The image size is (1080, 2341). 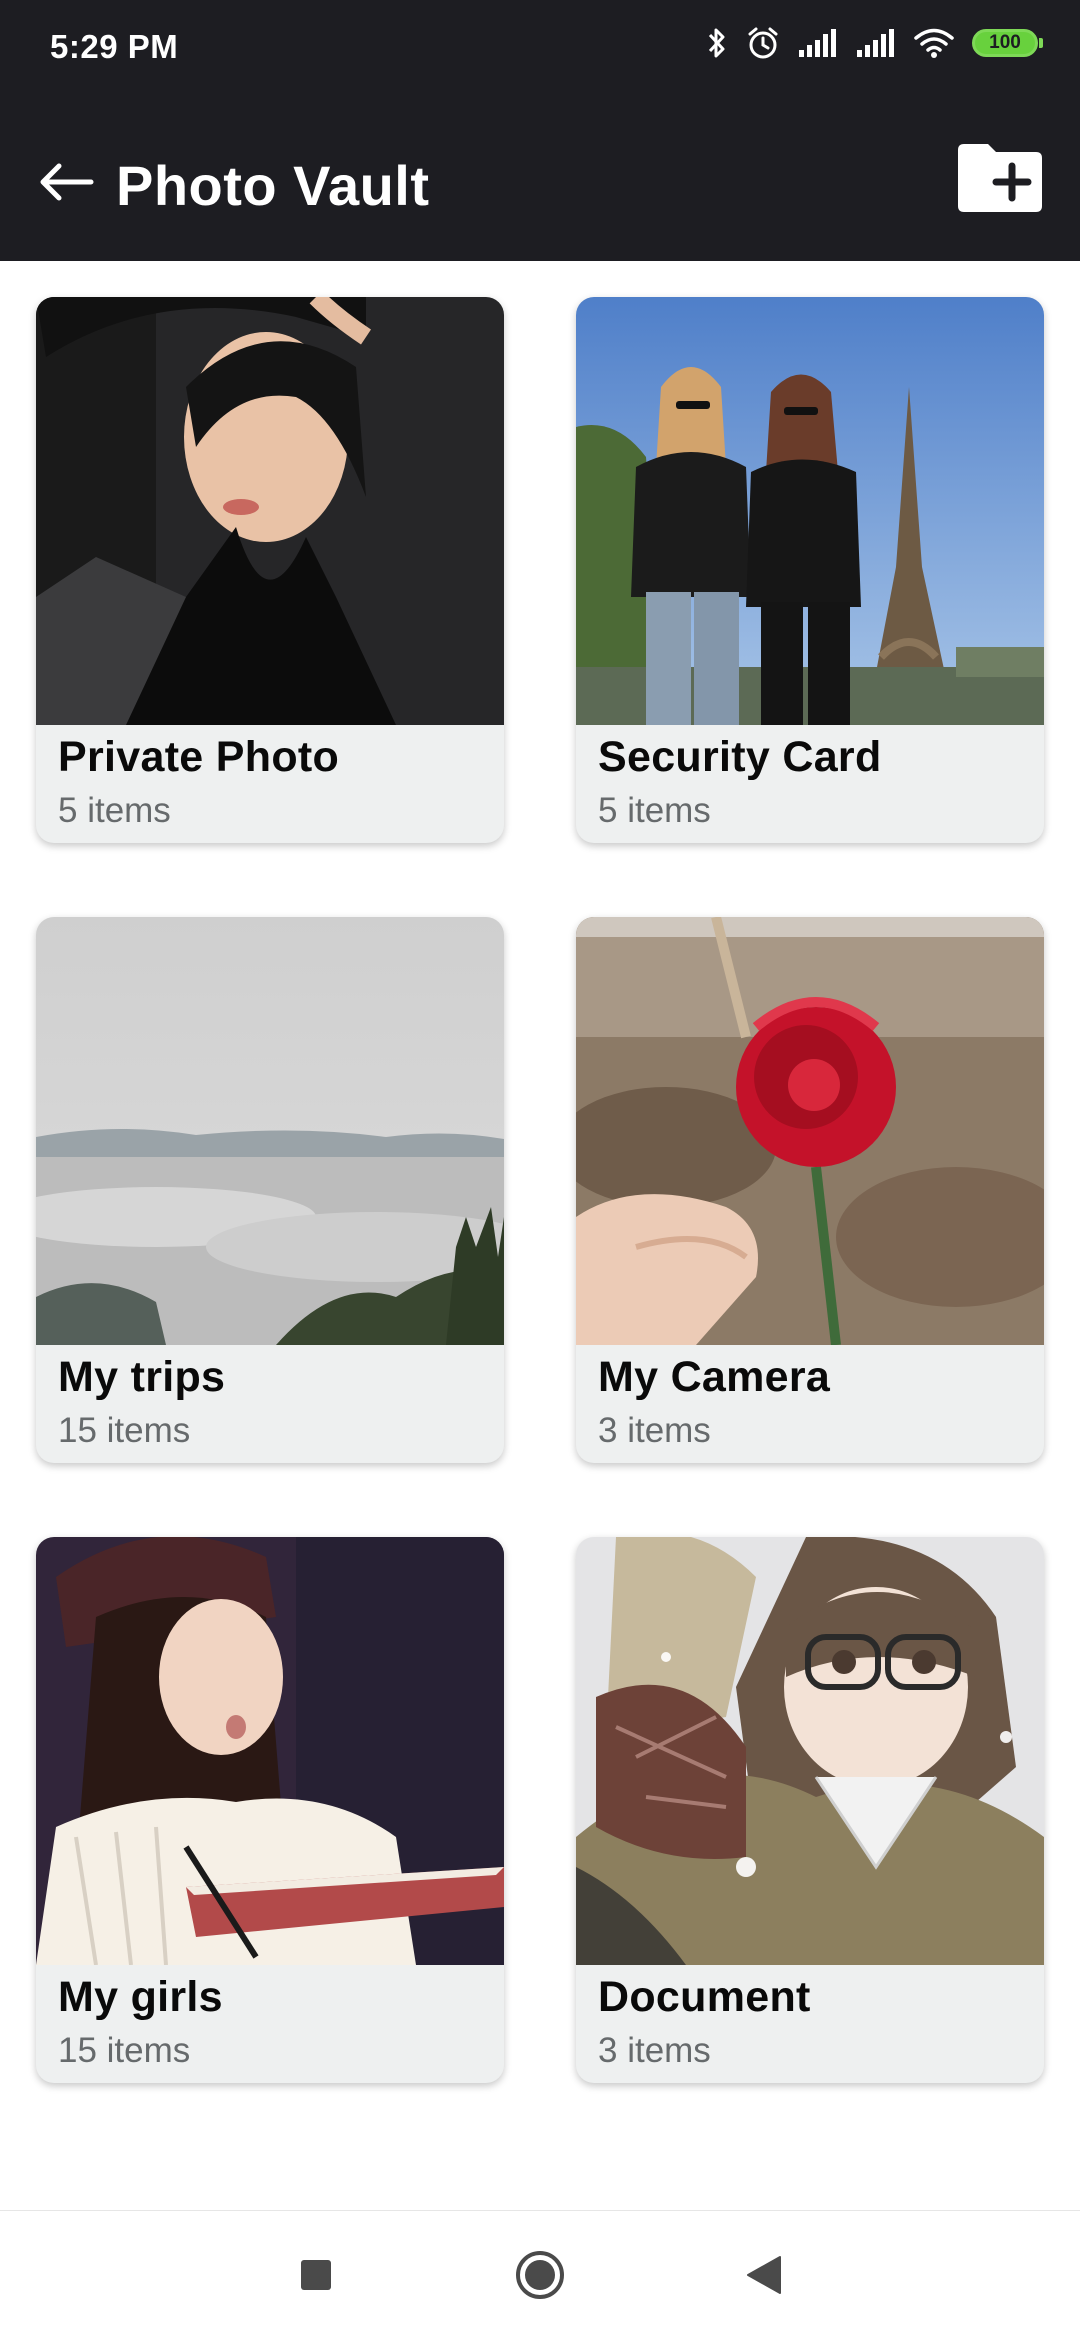 What do you see at coordinates (140, 1997) in the screenshot?
I see `album-name: My girls` at bounding box center [140, 1997].